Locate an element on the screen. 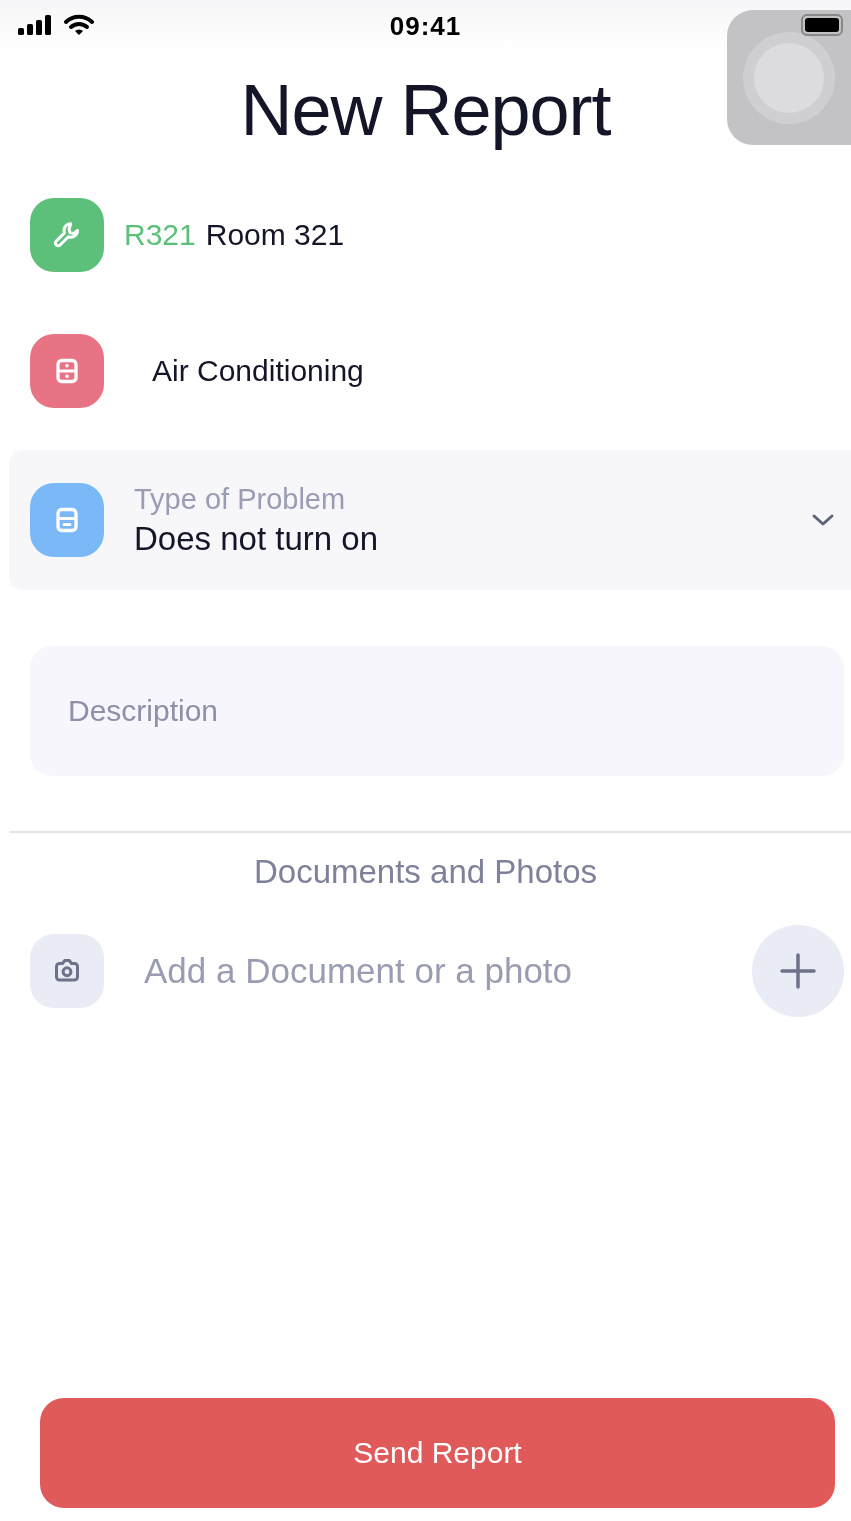 This screenshot has width=851, height=1521. status-time: 09:41 is located at coordinates (425, 26).